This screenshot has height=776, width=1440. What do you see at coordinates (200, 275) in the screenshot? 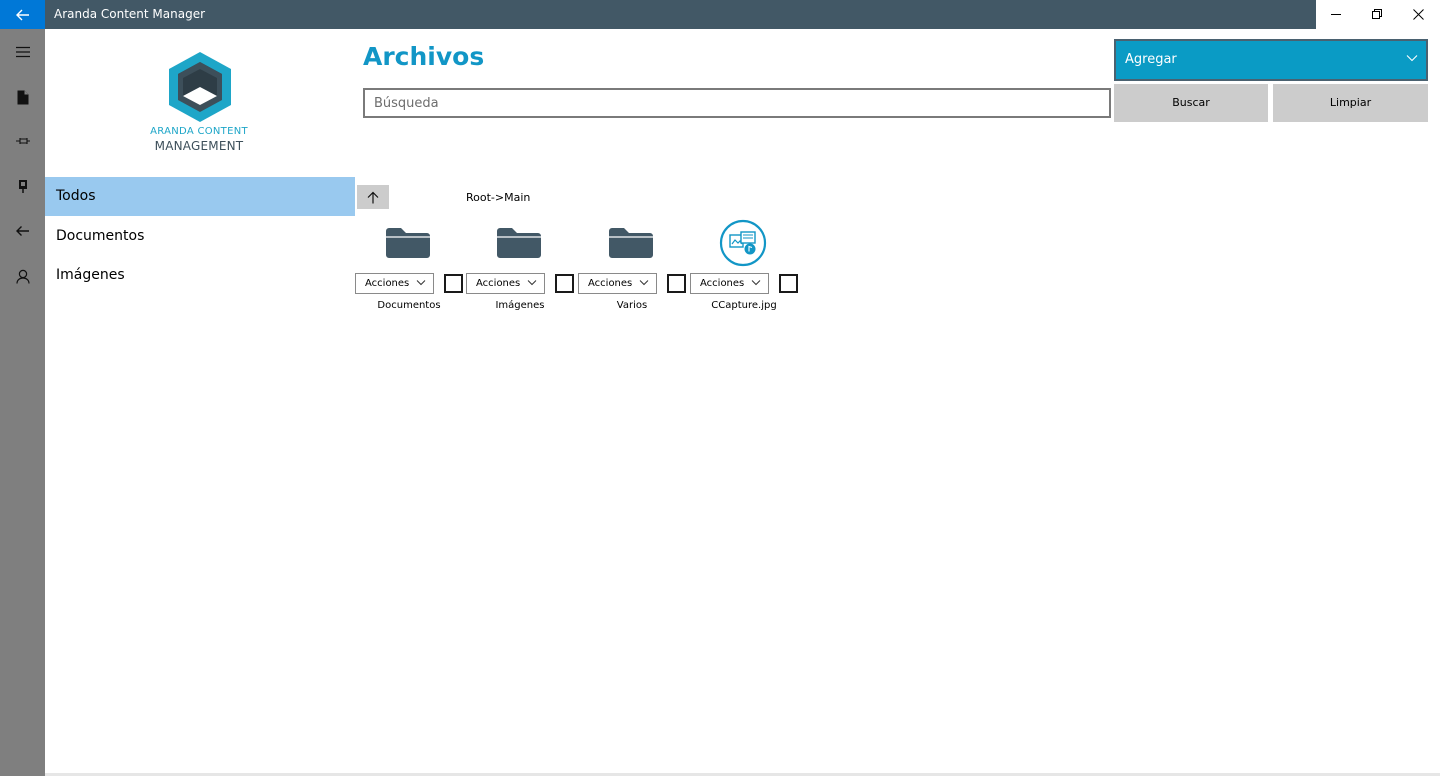
I see `nav-item-imagenes: Imágenes` at bounding box center [200, 275].